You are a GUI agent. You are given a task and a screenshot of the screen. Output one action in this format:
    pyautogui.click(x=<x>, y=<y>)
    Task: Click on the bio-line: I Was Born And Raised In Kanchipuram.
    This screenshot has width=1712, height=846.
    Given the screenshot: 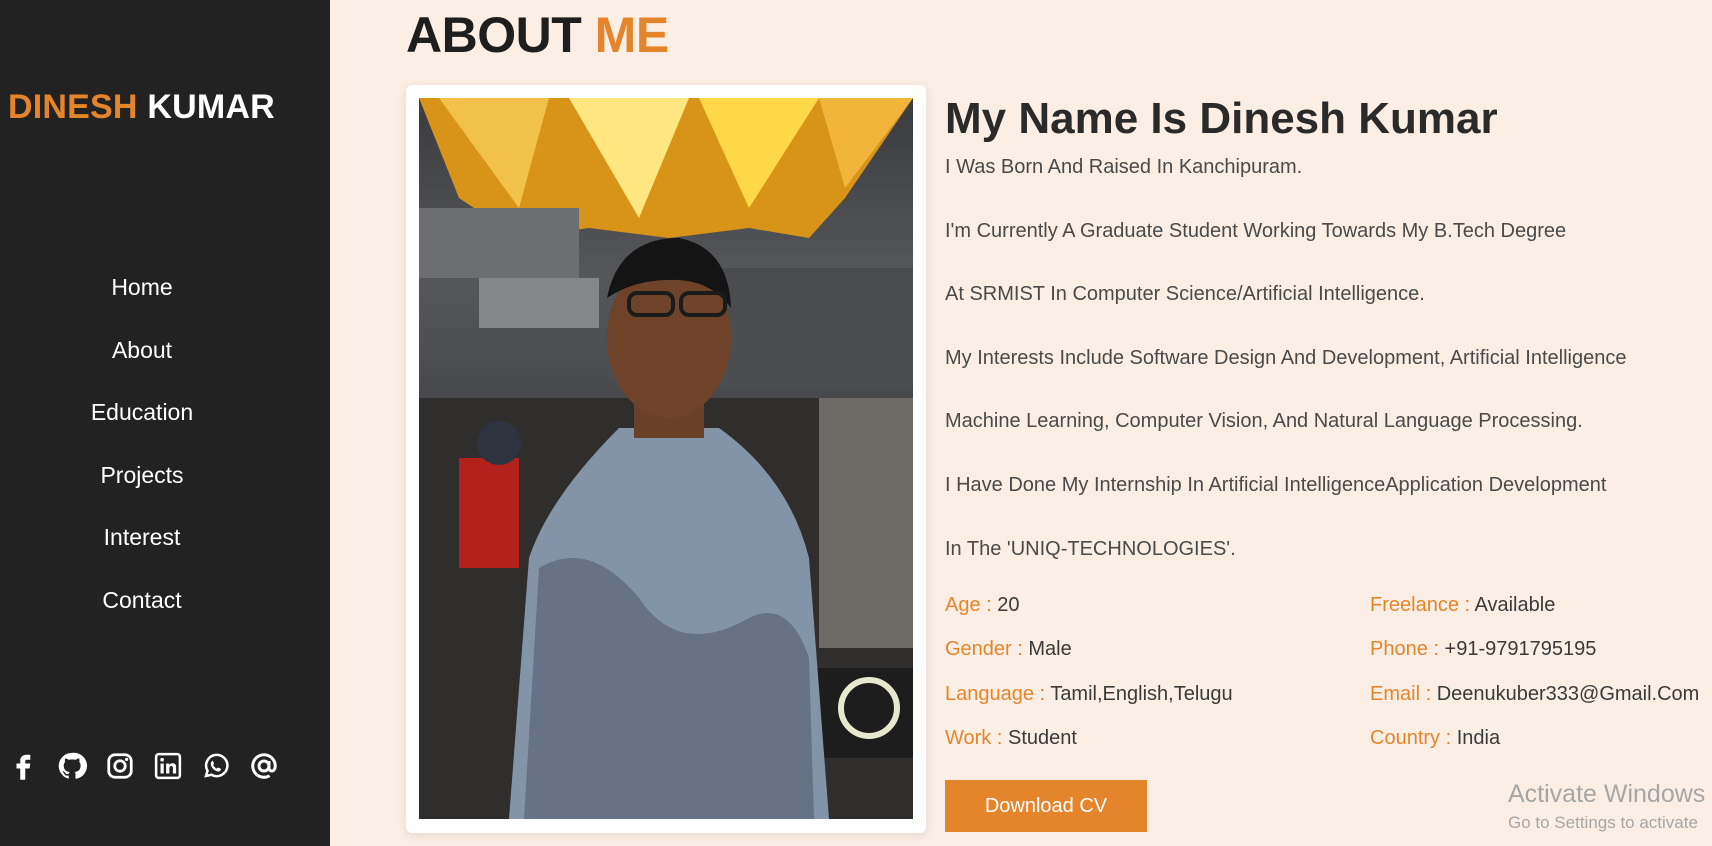 What is the action you would take?
    pyautogui.click(x=1124, y=167)
    